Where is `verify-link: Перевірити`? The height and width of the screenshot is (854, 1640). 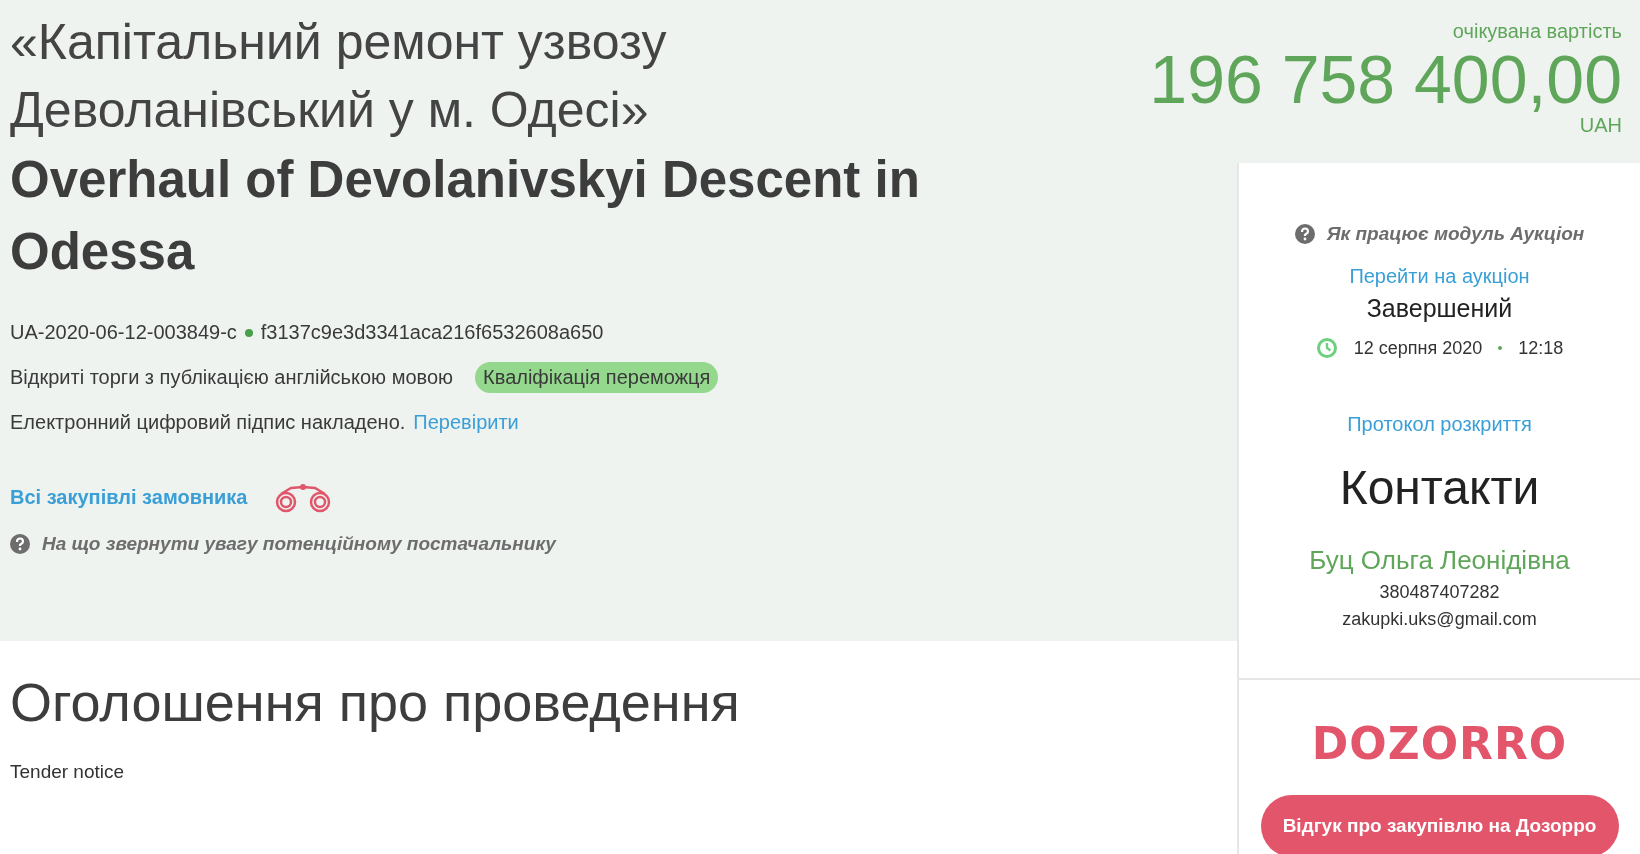
verify-link: Перевірити is located at coordinates (466, 422).